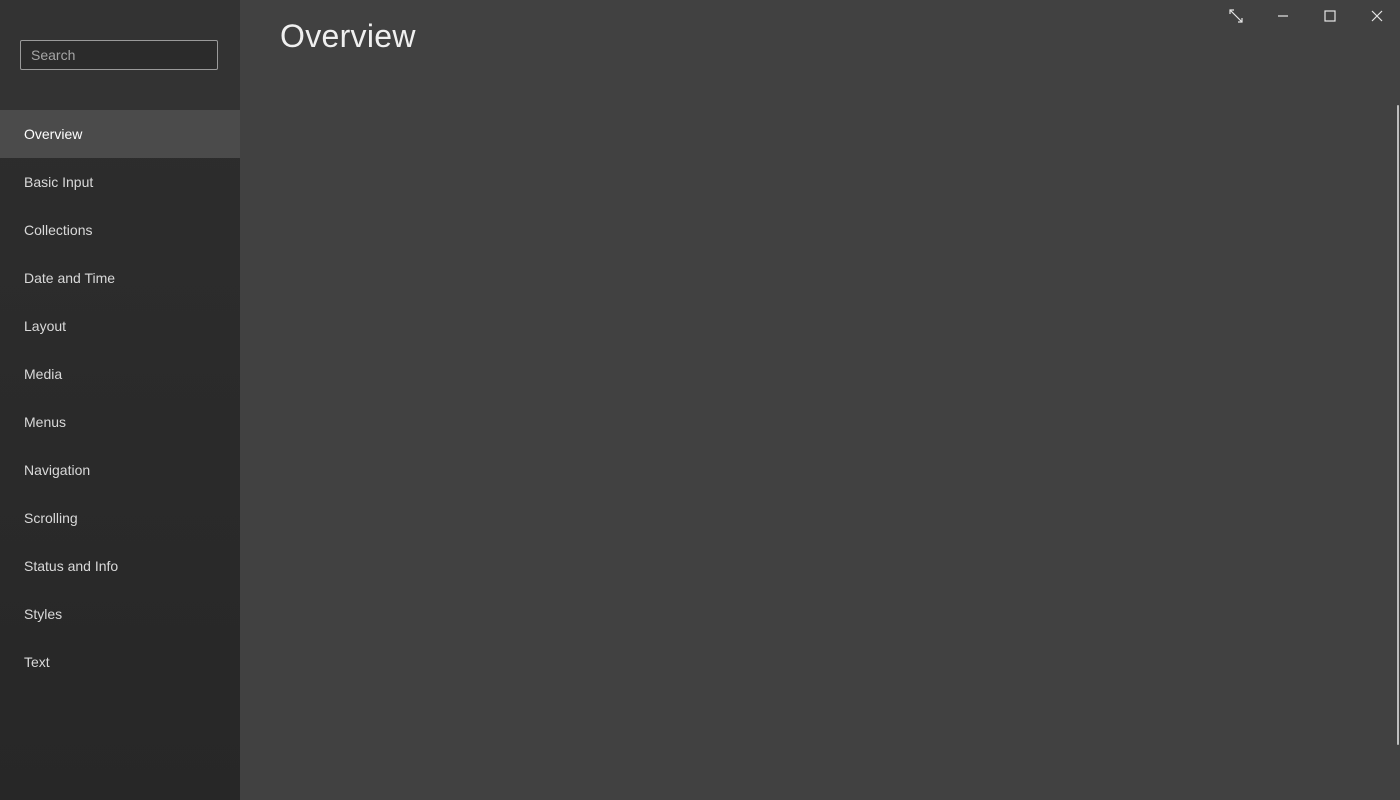 Image resolution: width=1400 pixels, height=800 pixels. I want to click on vertical-scrollbar, so click(1398, 425).